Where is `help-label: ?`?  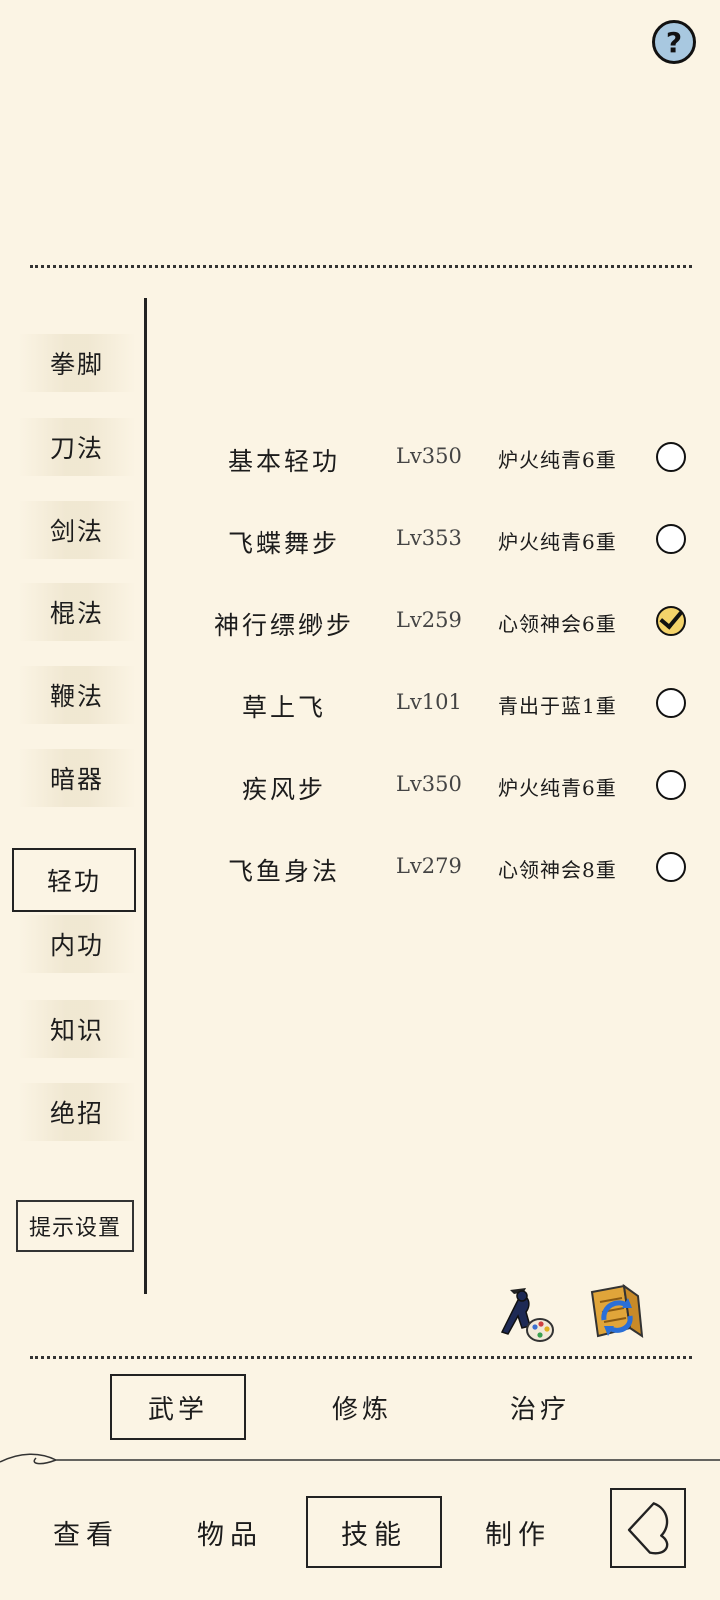 help-label: ? is located at coordinates (674, 42).